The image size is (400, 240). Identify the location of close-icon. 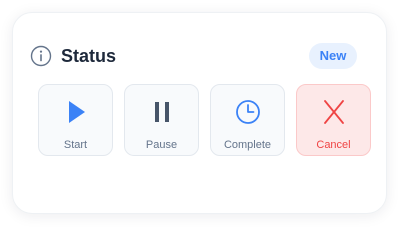
(333, 112).